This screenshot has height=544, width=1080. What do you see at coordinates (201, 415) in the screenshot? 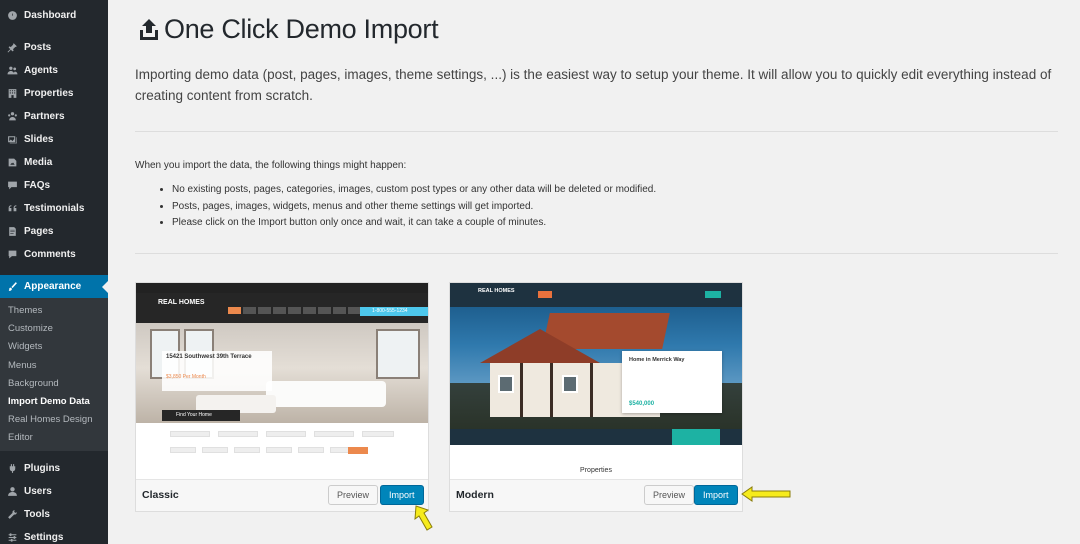
I see `classic-search-tab: Find Your Home` at bounding box center [201, 415].